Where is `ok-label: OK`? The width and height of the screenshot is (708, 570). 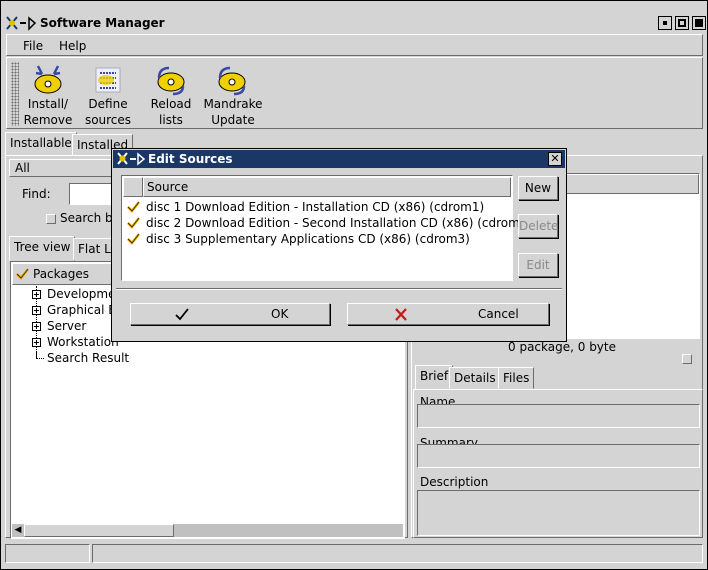 ok-label: OK is located at coordinates (280, 314).